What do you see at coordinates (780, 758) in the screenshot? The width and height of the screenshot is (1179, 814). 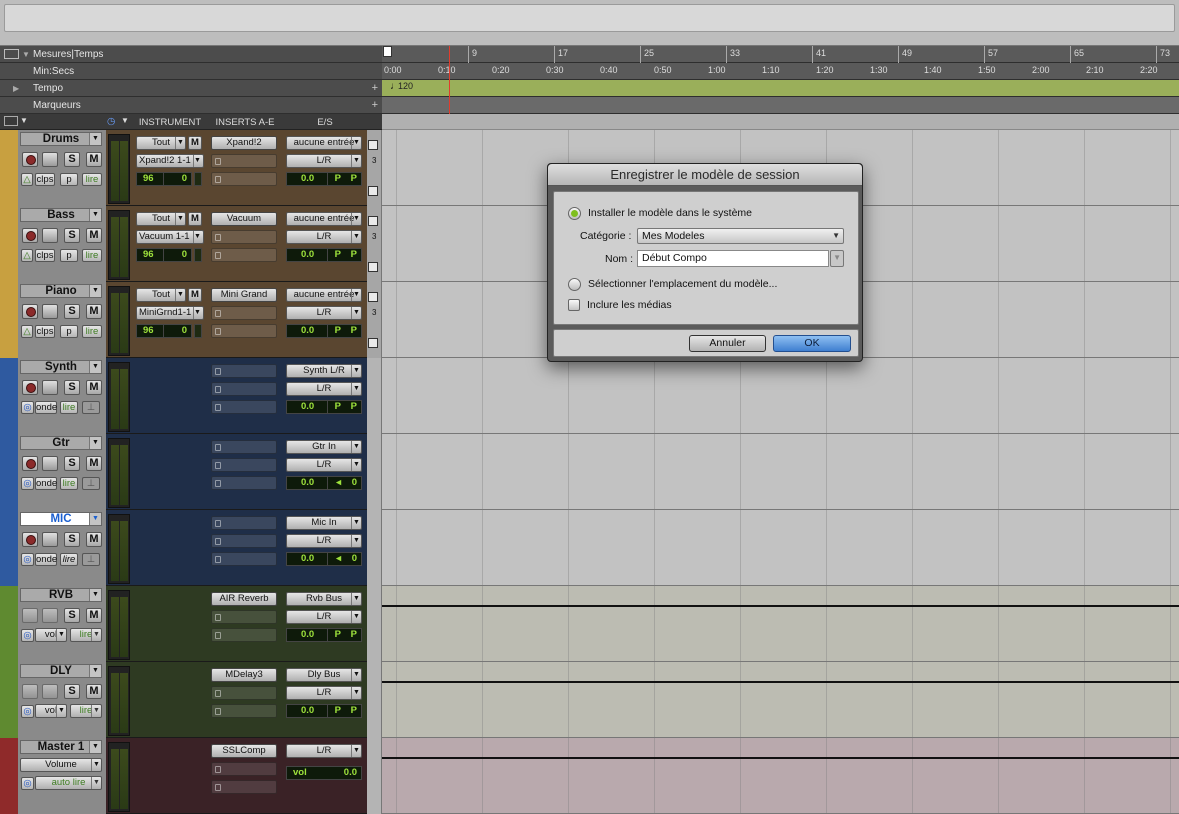 I see `automation-line` at bounding box center [780, 758].